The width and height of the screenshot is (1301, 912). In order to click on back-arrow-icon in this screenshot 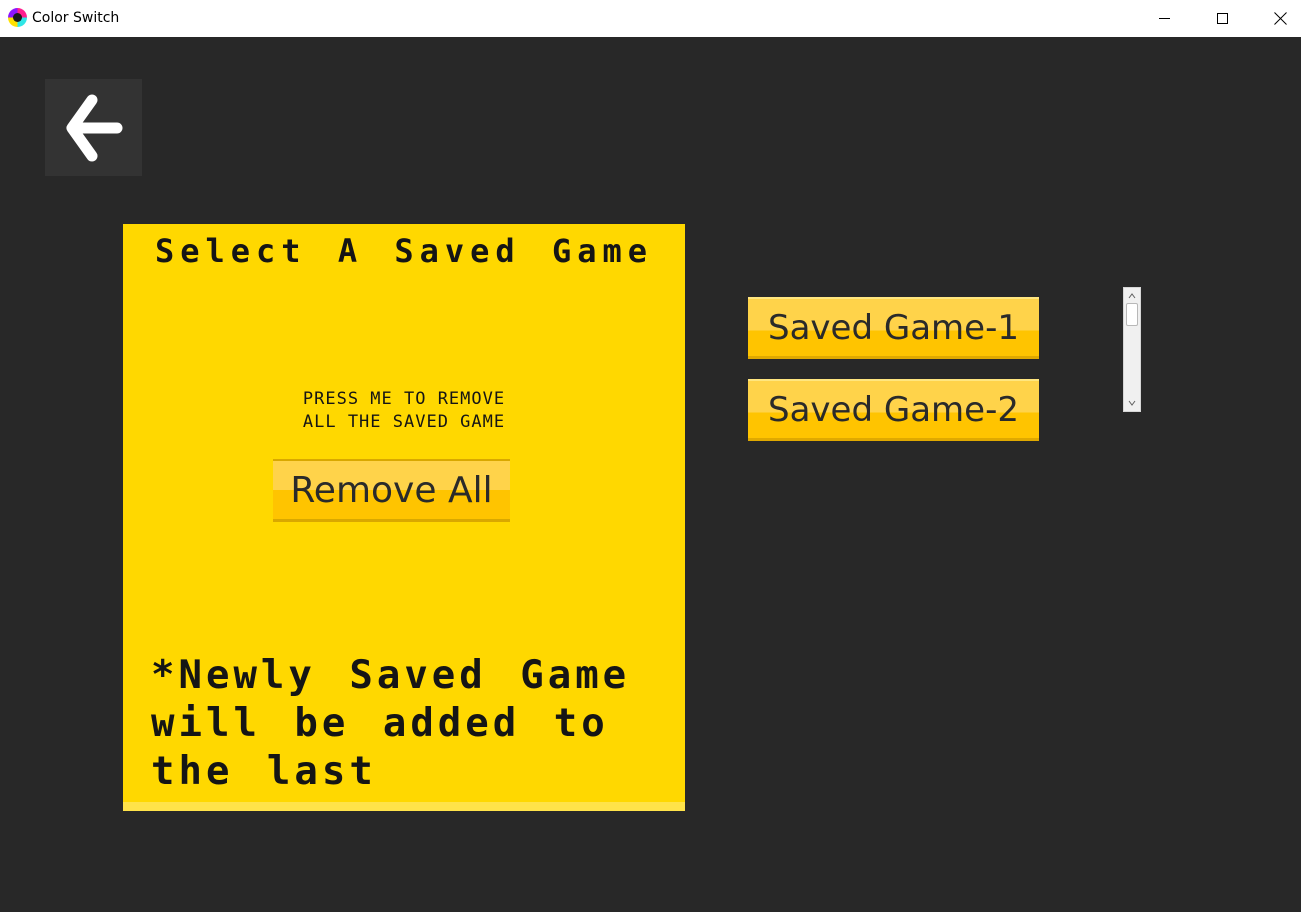, I will do `click(94, 127)`.